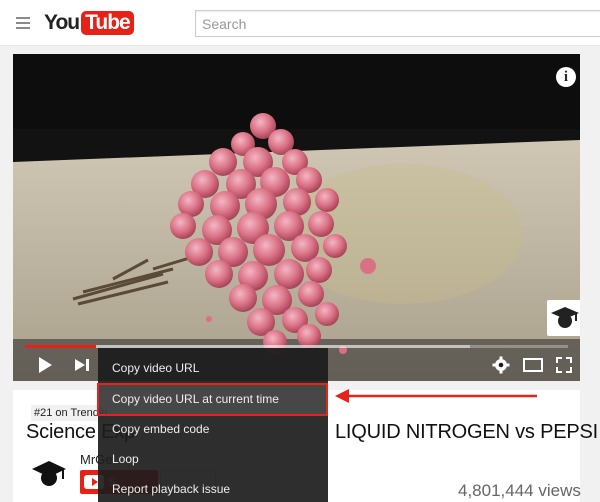 This screenshot has height=502, width=600. Describe the element at coordinates (23, 23) in the screenshot. I see `hamburger-icon` at that location.